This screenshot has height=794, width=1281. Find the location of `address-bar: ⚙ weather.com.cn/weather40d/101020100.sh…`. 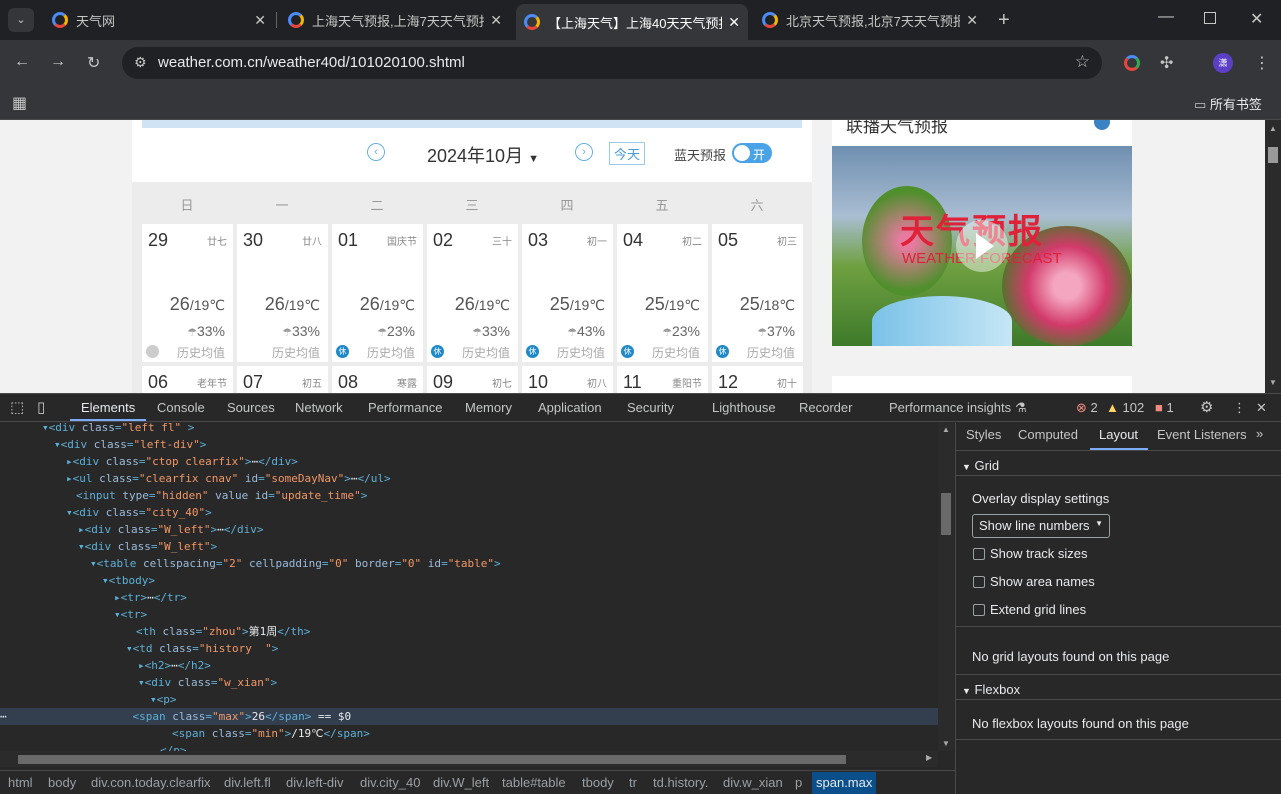

address-bar: ⚙ weather.com.cn/weather40d/101020100.sh… is located at coordinates (612, 63).